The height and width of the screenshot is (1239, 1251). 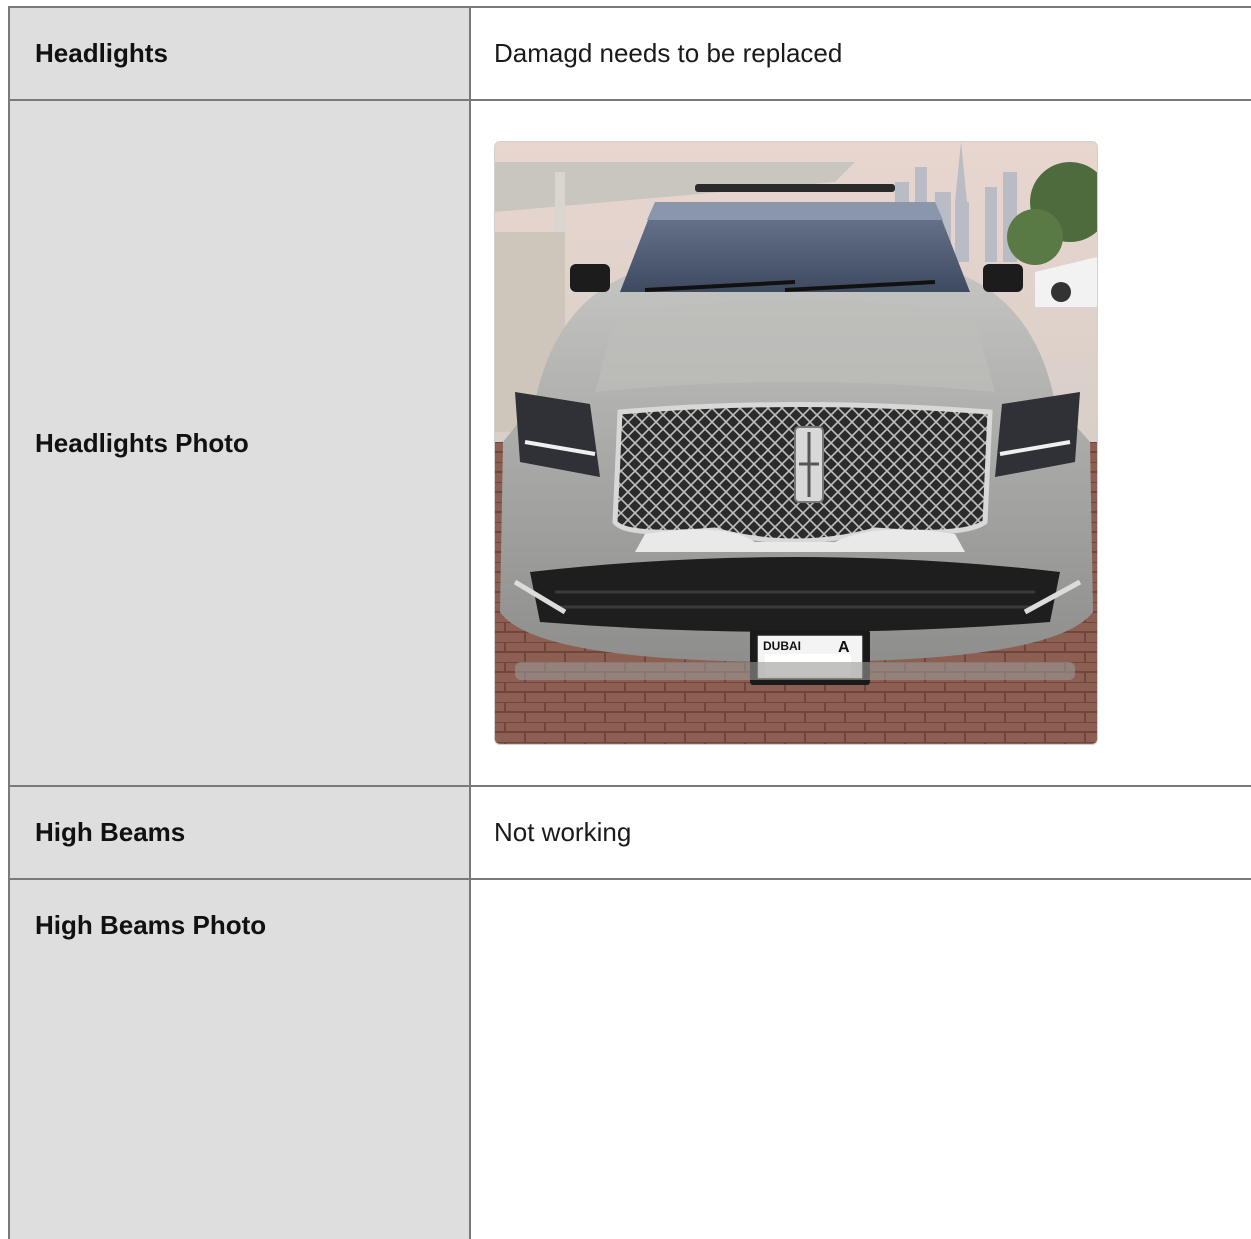 I want to click on high-beams-label: High Beams, so click(x=239, y=832).